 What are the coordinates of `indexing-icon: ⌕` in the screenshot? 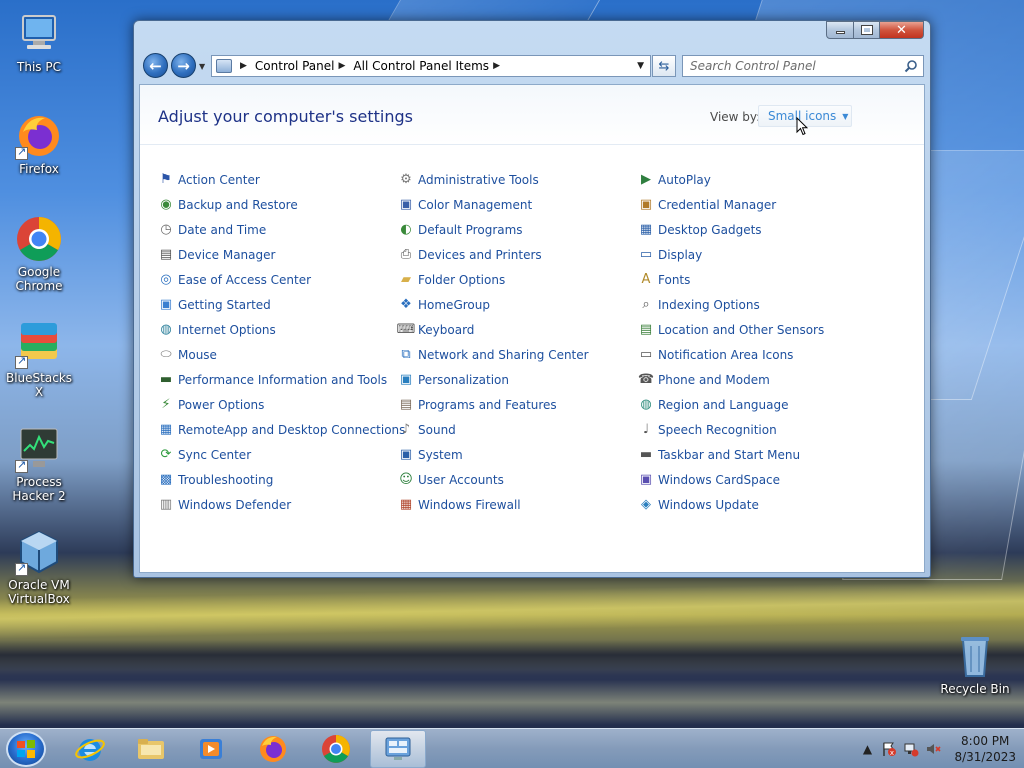 It's located at (646, 304).